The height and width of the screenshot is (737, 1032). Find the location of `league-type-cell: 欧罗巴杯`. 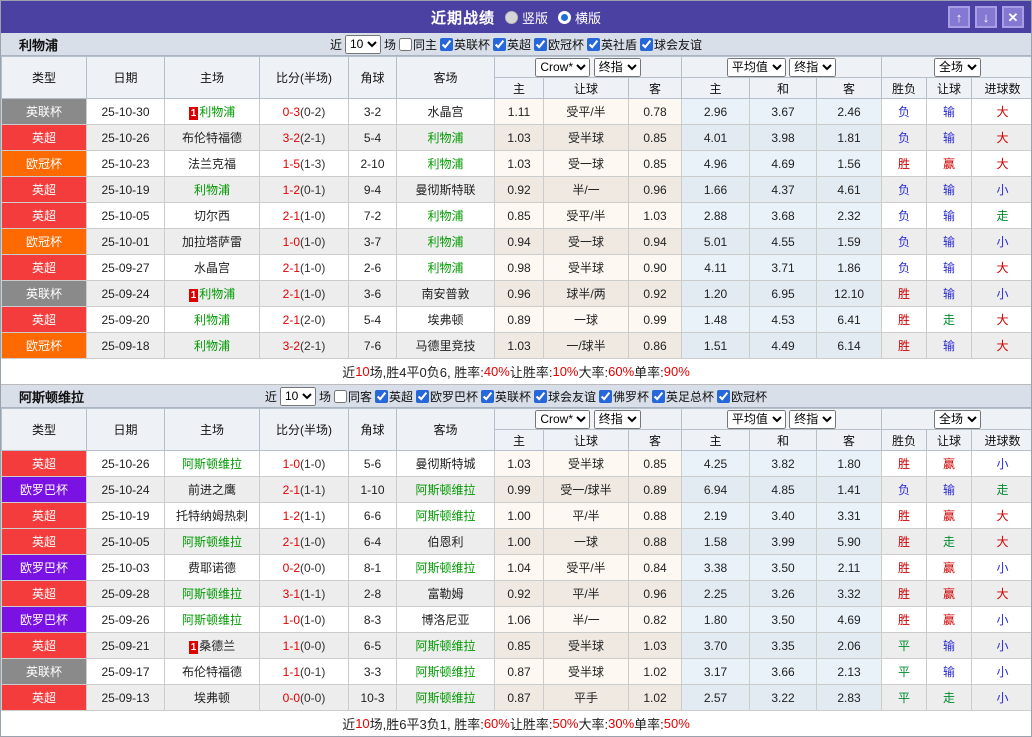

league-type-cell: 欧罗巴杯 is located at coordinates (44, 489).